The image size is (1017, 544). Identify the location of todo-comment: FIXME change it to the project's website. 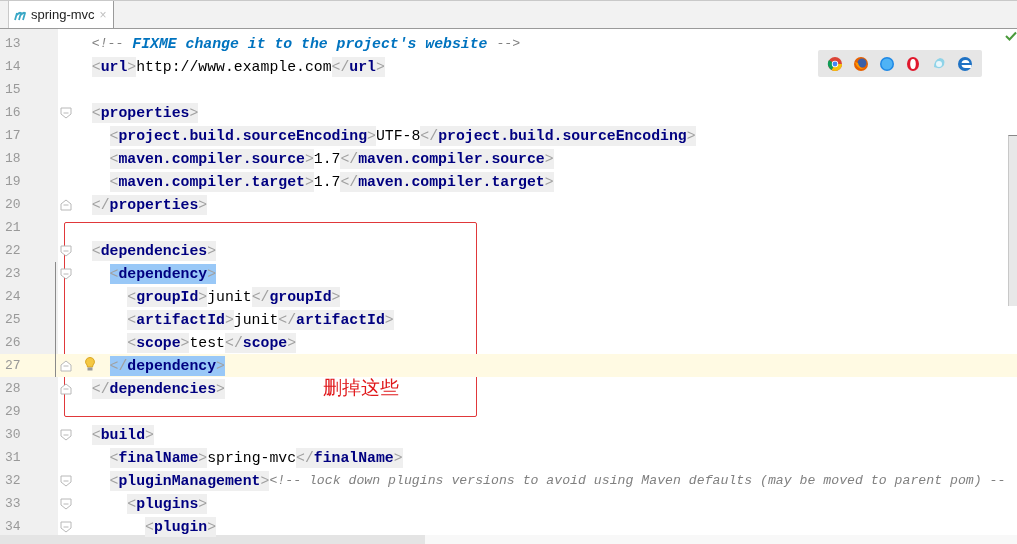
(310, 43).